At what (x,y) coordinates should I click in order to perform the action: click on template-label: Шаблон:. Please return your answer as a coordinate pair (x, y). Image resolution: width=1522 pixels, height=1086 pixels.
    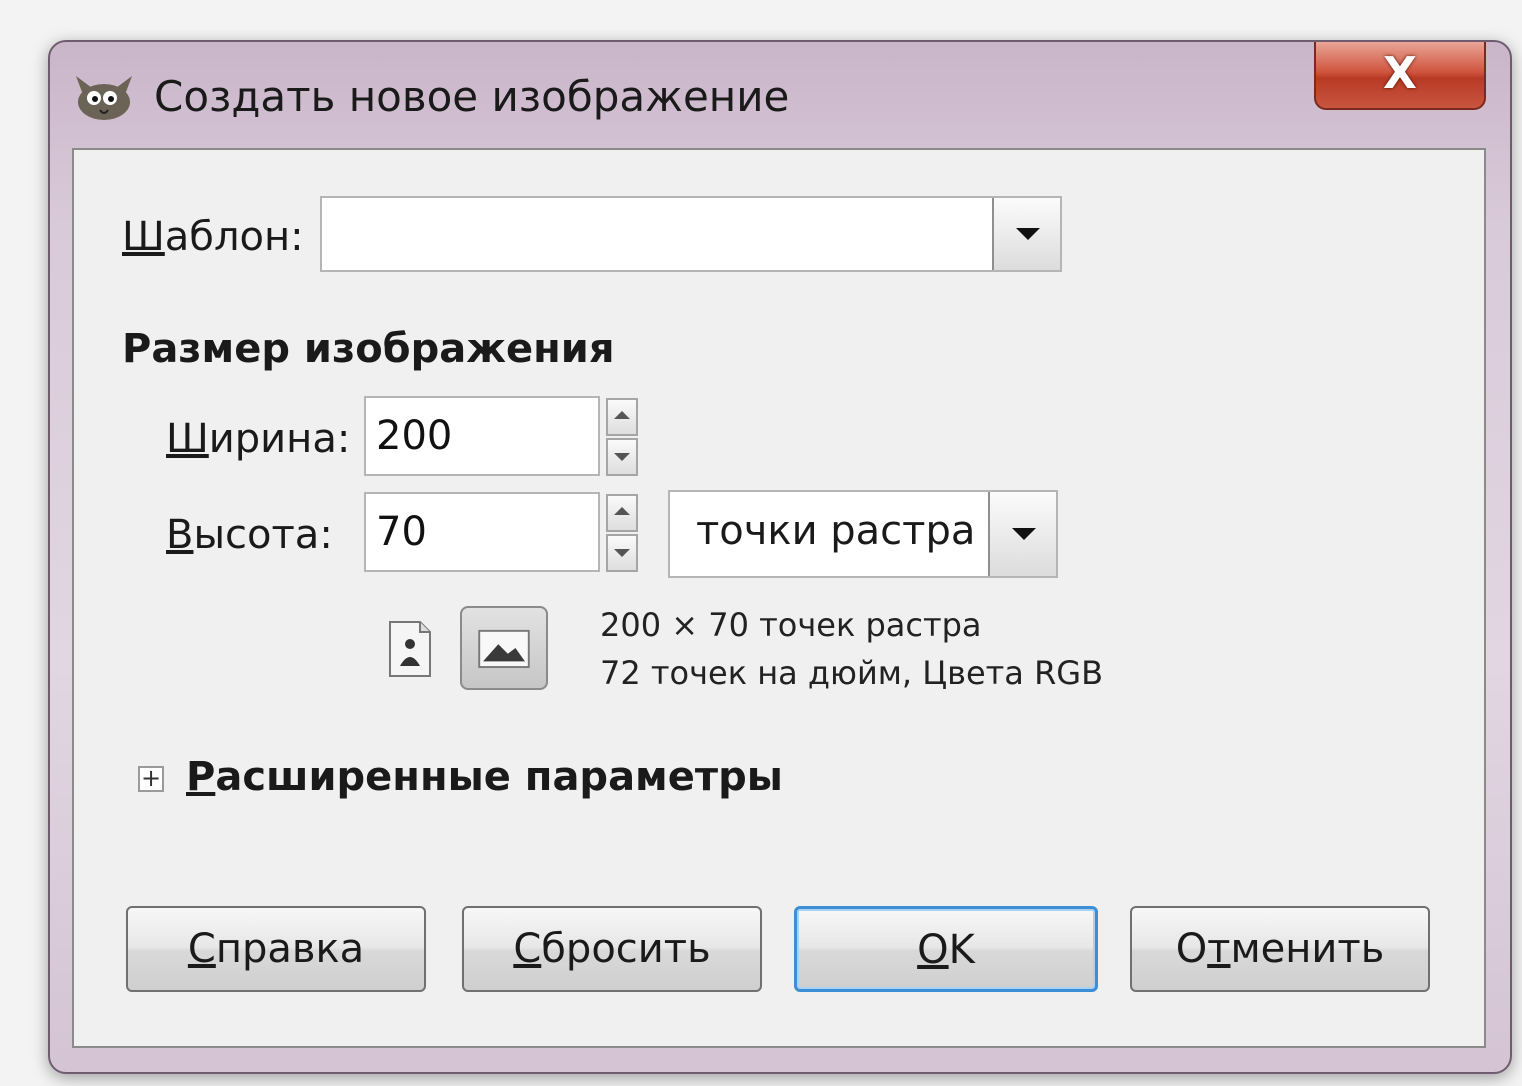
    Looking at the image, I should click on (213, 237).